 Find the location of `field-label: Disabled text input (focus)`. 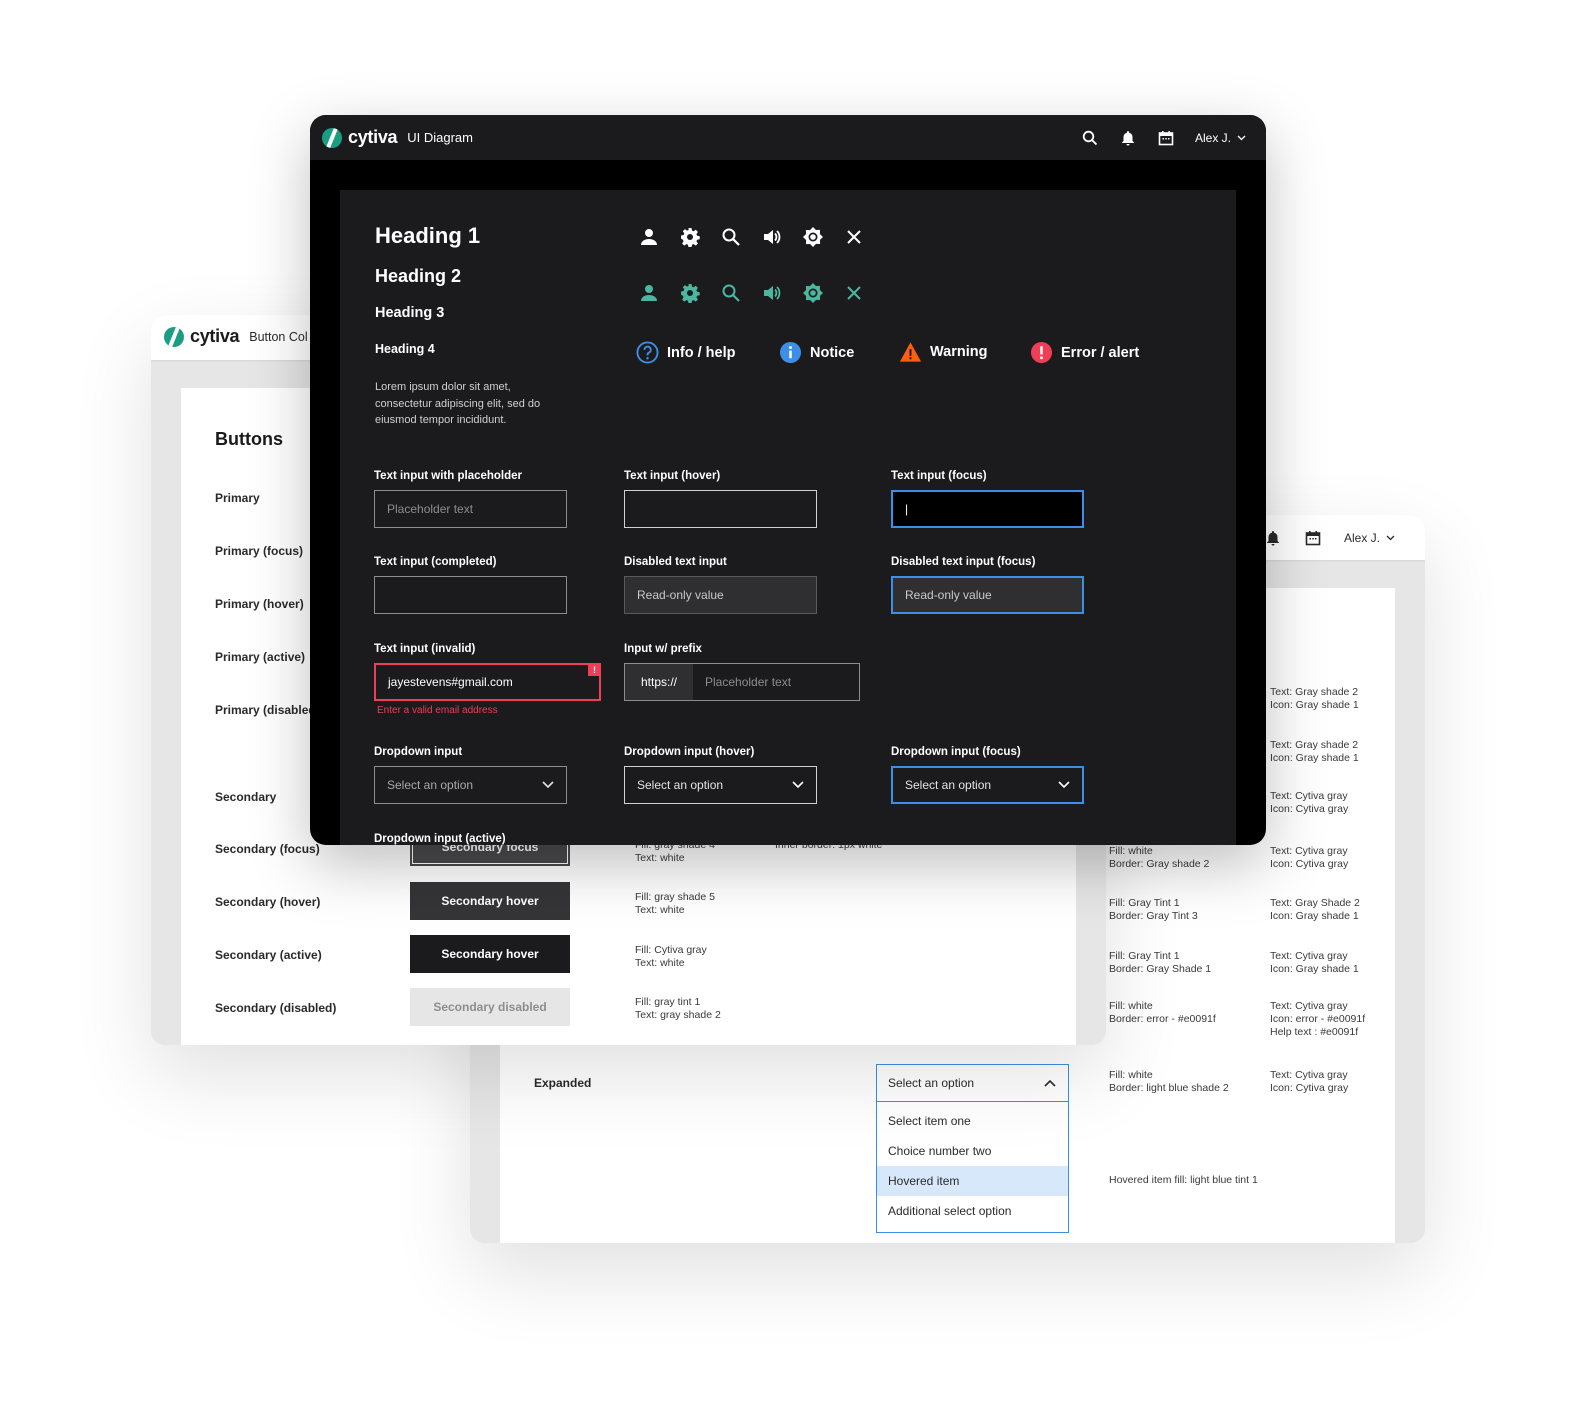

field-label: Disabled text input (focus) is located at coordinates (963, 562).